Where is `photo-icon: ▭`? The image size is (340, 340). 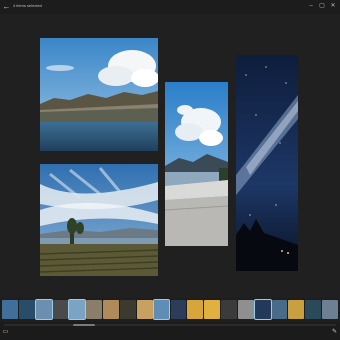
photo-icon: ▭ is located at coordinates (5, 332).